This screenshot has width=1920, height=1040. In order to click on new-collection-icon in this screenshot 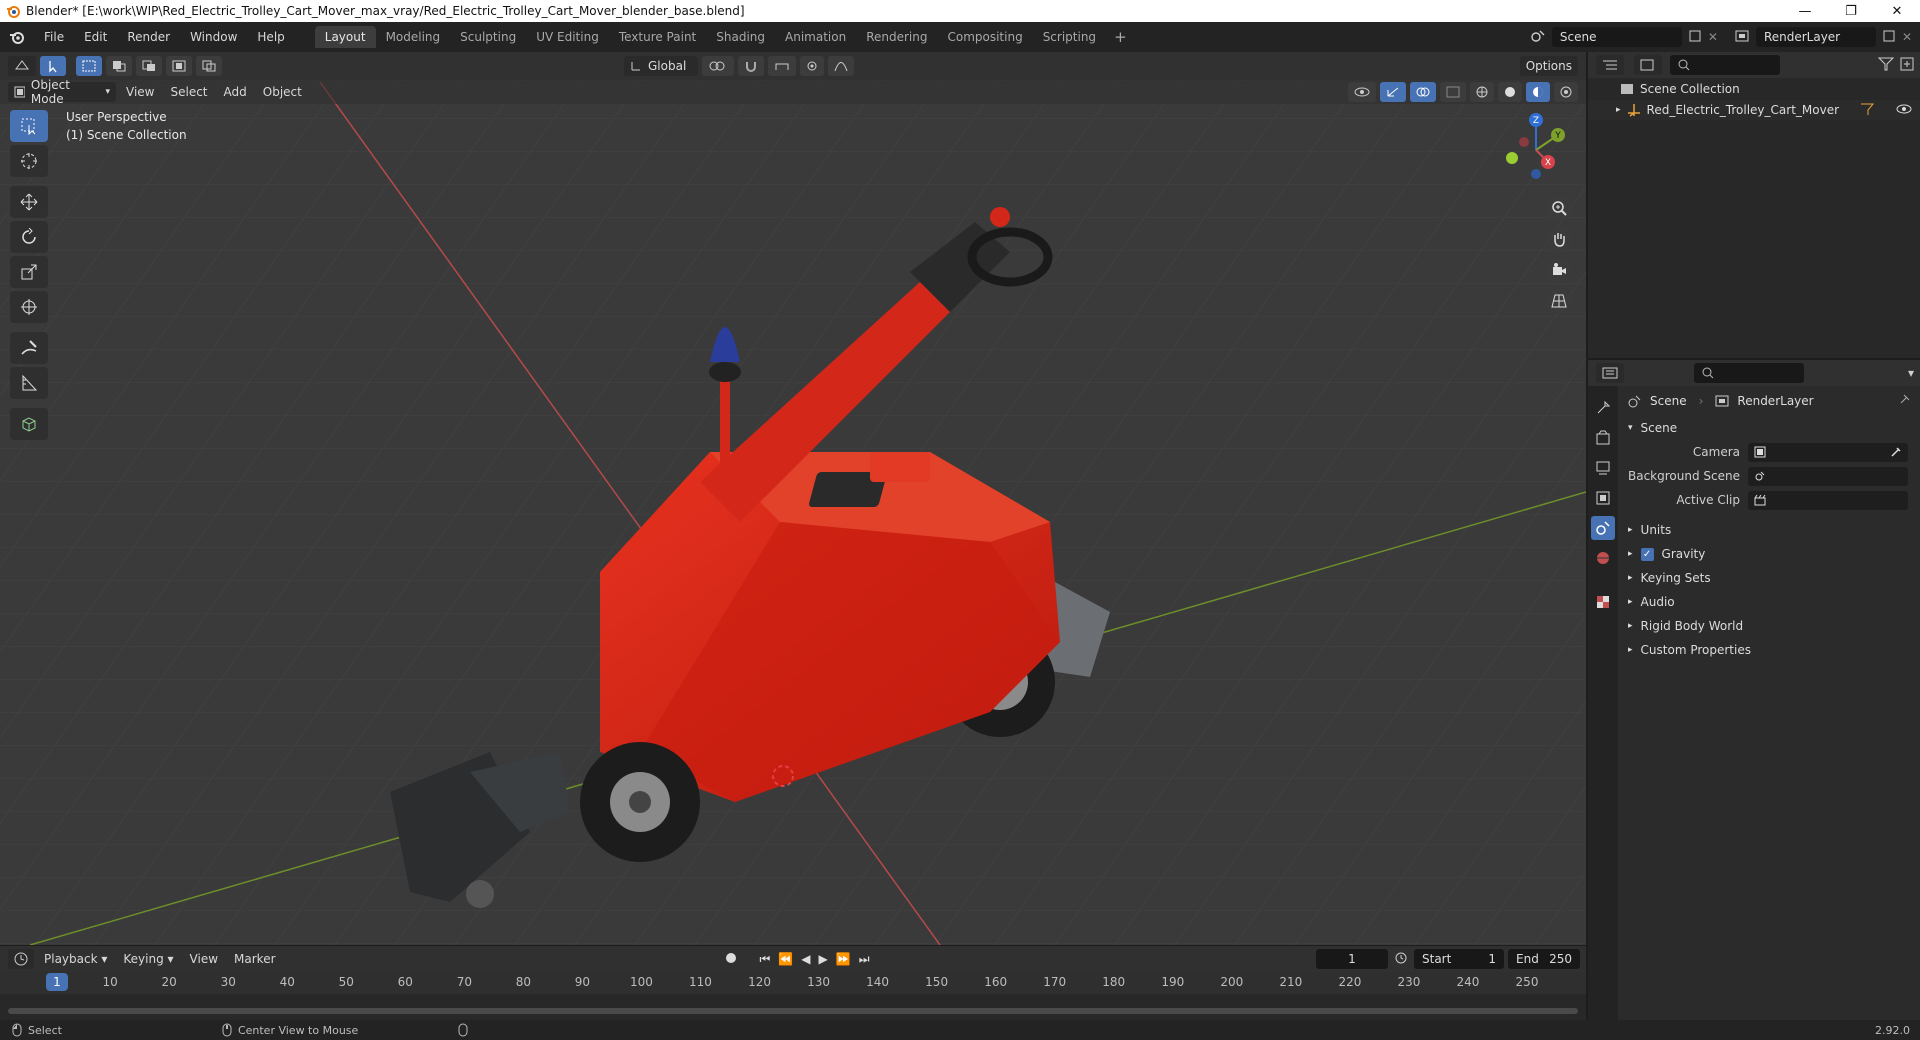, I will do `click(1907, 65)`.